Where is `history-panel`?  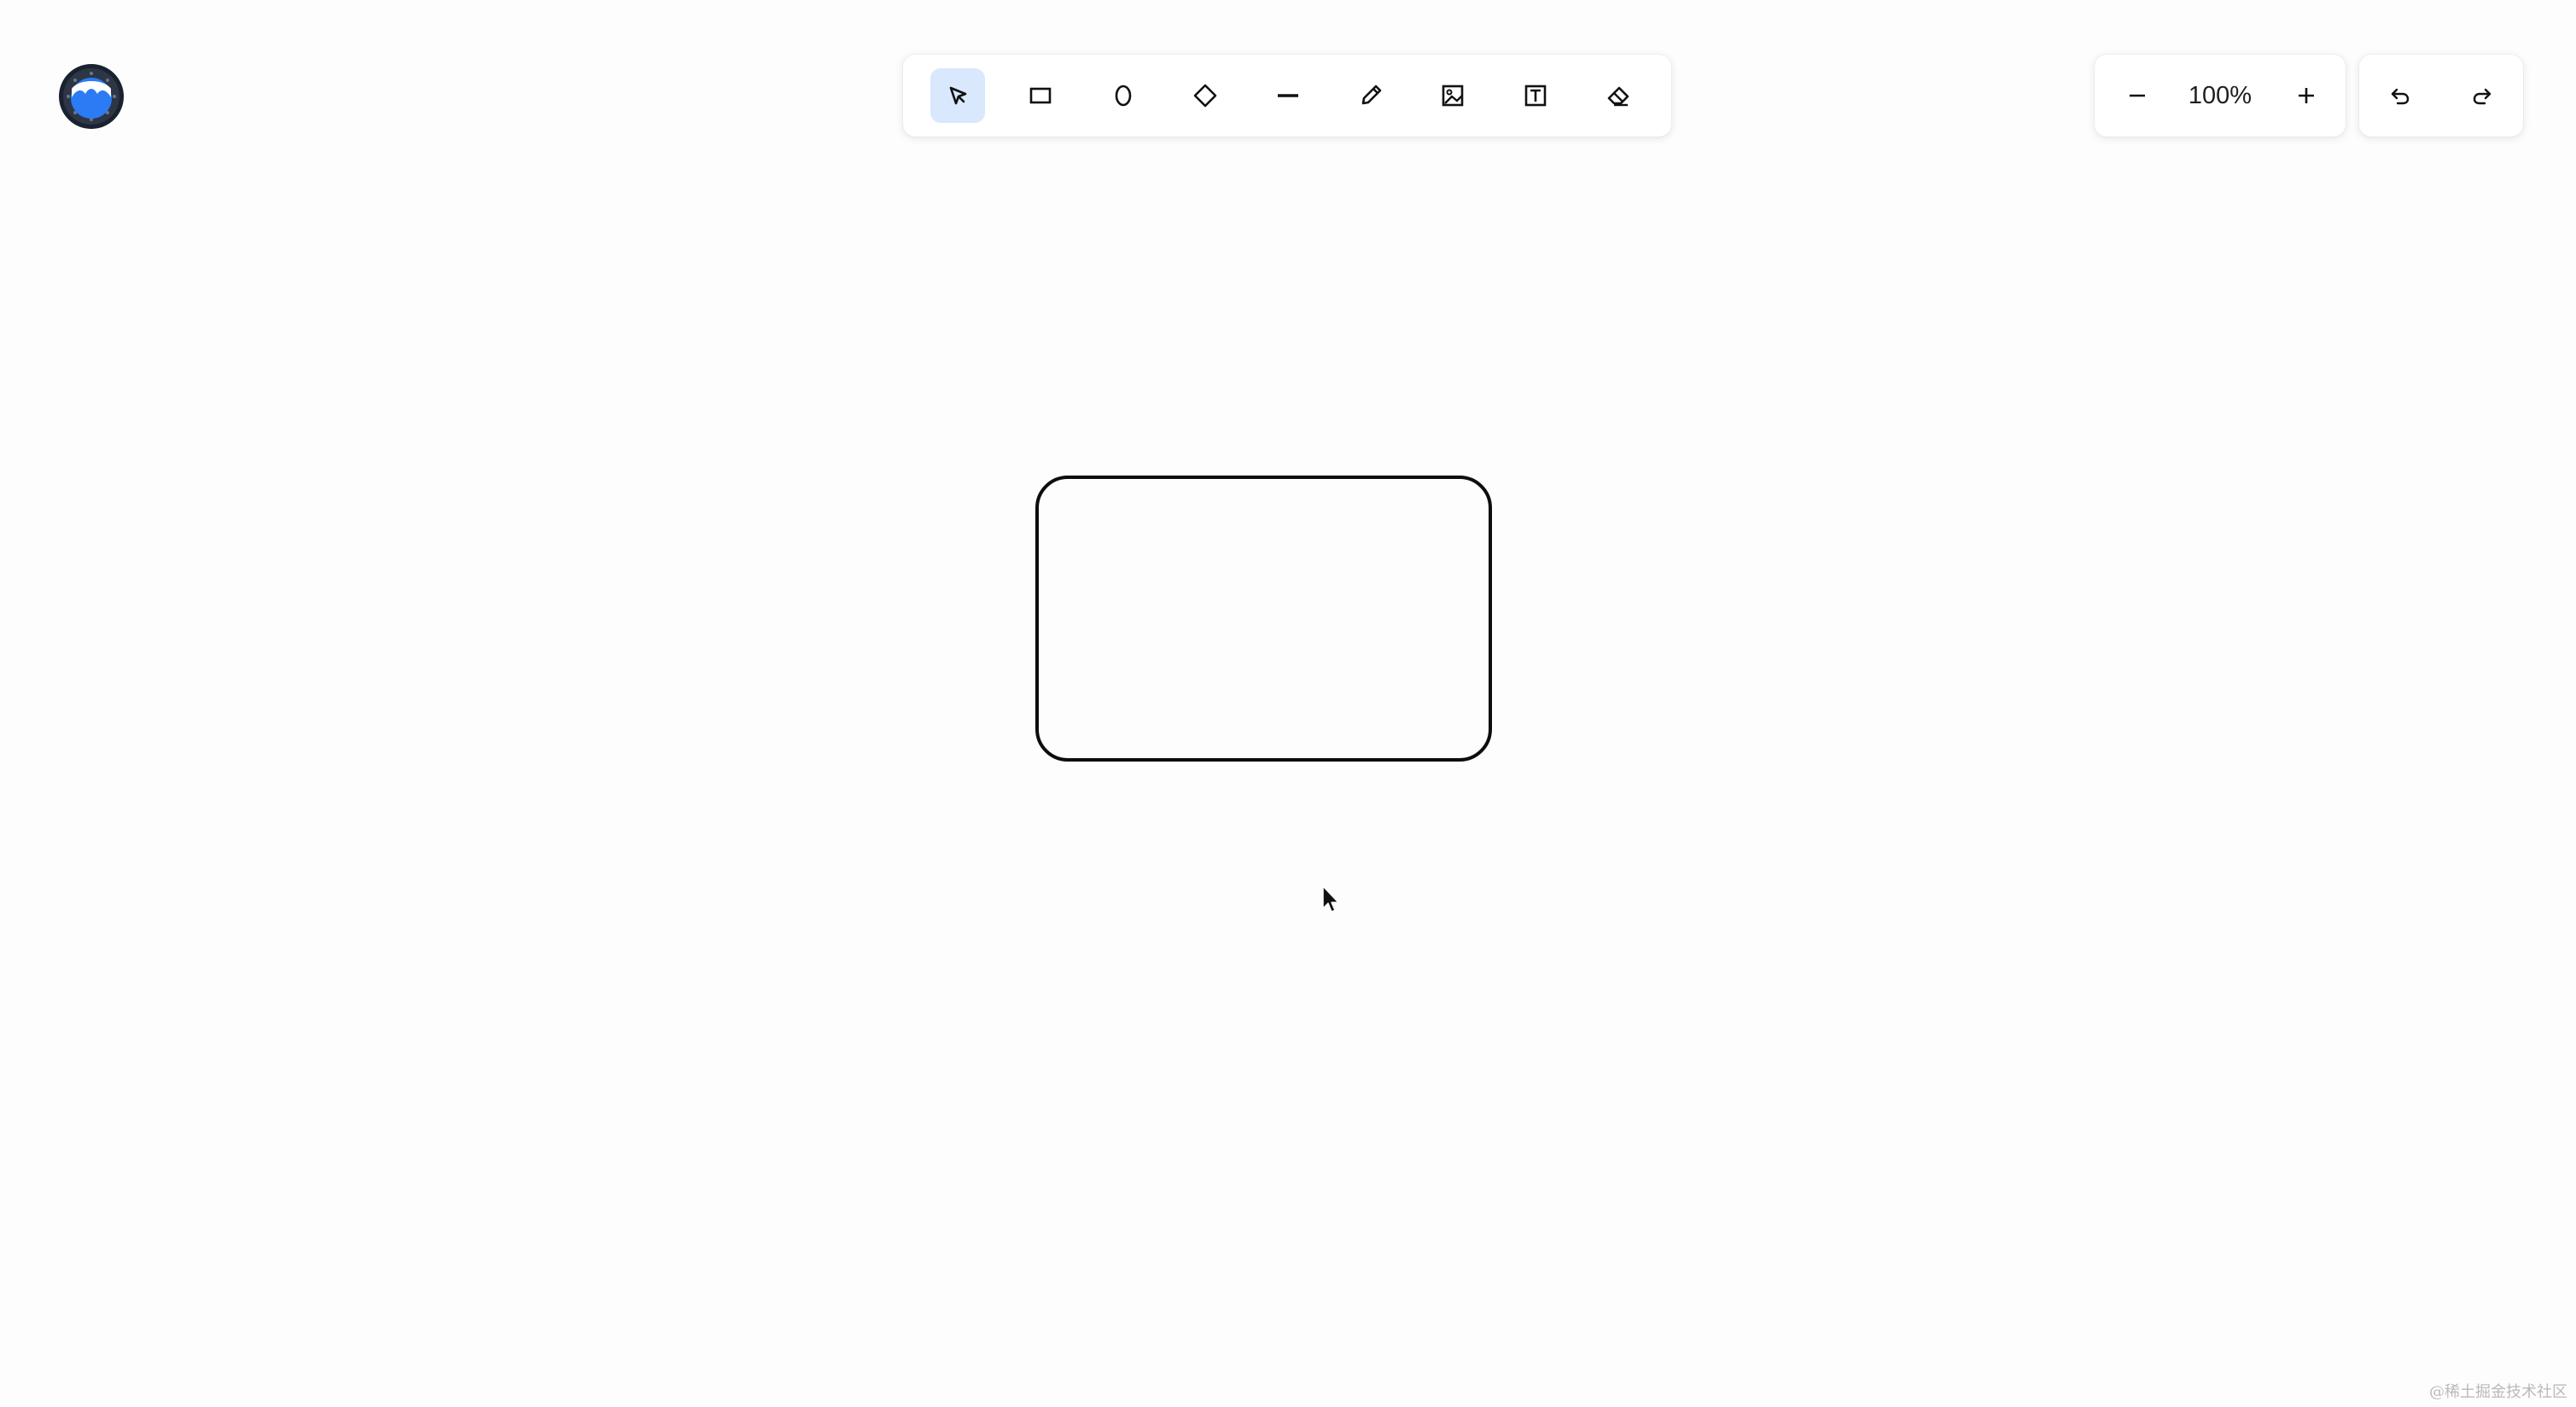
history-panel is located at coordinates (2441, 96).